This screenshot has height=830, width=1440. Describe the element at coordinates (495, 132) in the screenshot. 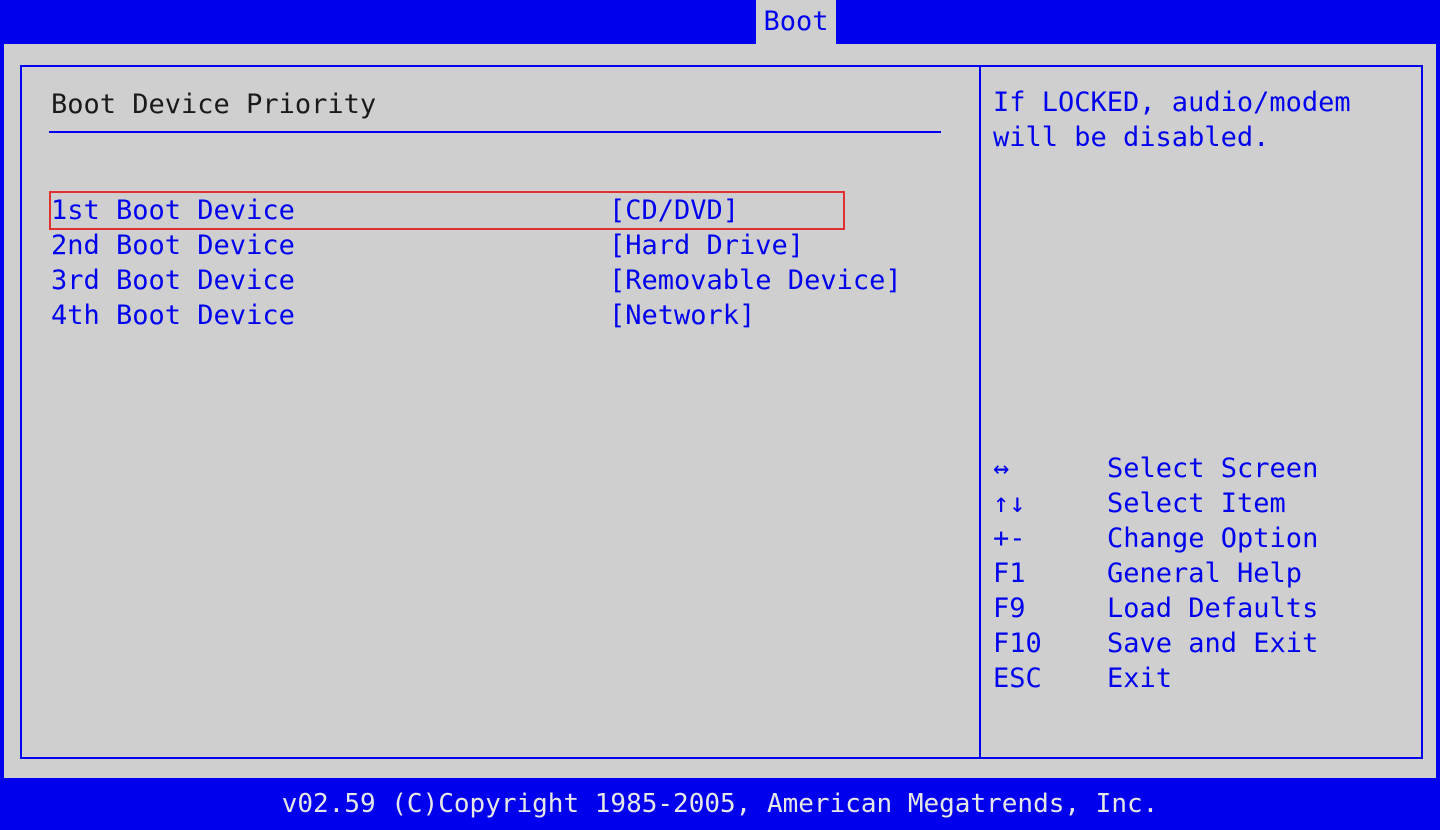

I see `title-underline` at that location.